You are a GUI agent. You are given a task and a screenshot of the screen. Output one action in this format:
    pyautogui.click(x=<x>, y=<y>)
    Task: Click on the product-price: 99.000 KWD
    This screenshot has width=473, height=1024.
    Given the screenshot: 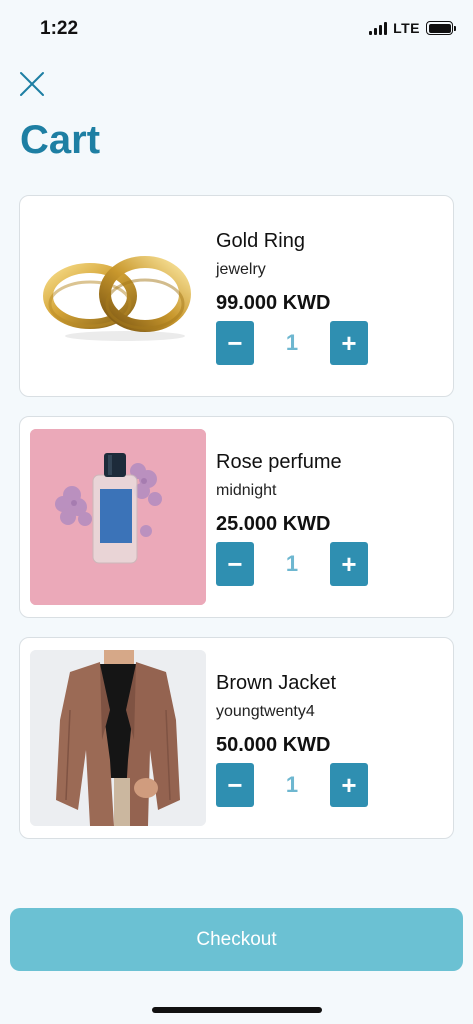 What is the action you would take?
    pyautogui.click(x=273, y=303)
    